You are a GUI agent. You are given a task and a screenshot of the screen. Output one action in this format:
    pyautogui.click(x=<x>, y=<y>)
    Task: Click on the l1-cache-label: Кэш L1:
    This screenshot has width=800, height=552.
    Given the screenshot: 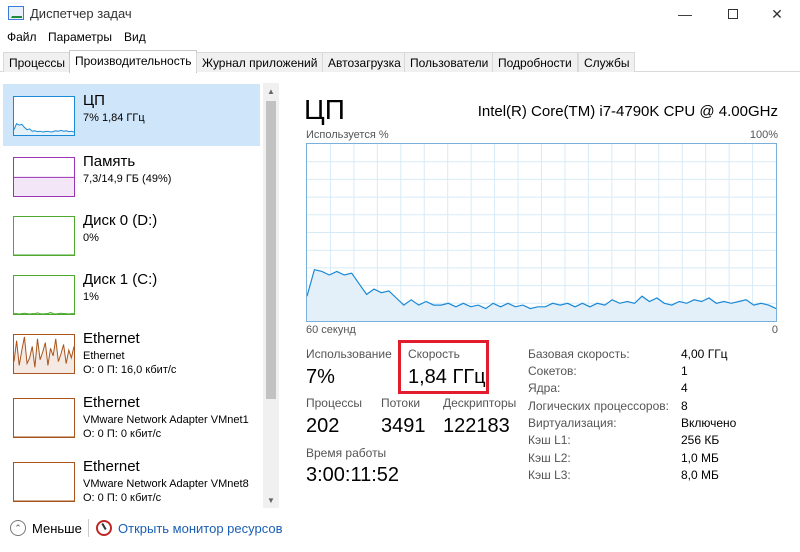 What is the action you would take?
    pyautogui.click(x=549, y=440)
    